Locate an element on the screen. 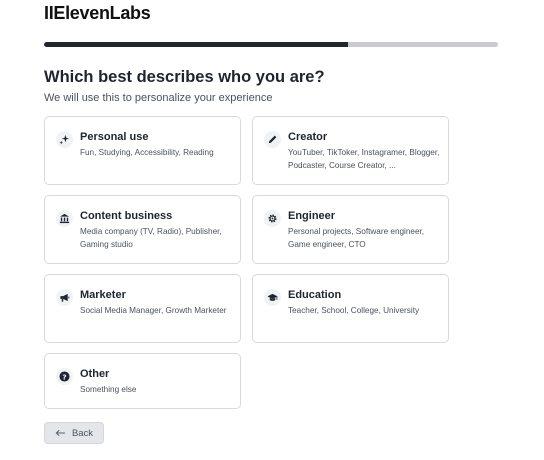  option-description: Teacher, School, College, University is located at coordinates (354, 310).